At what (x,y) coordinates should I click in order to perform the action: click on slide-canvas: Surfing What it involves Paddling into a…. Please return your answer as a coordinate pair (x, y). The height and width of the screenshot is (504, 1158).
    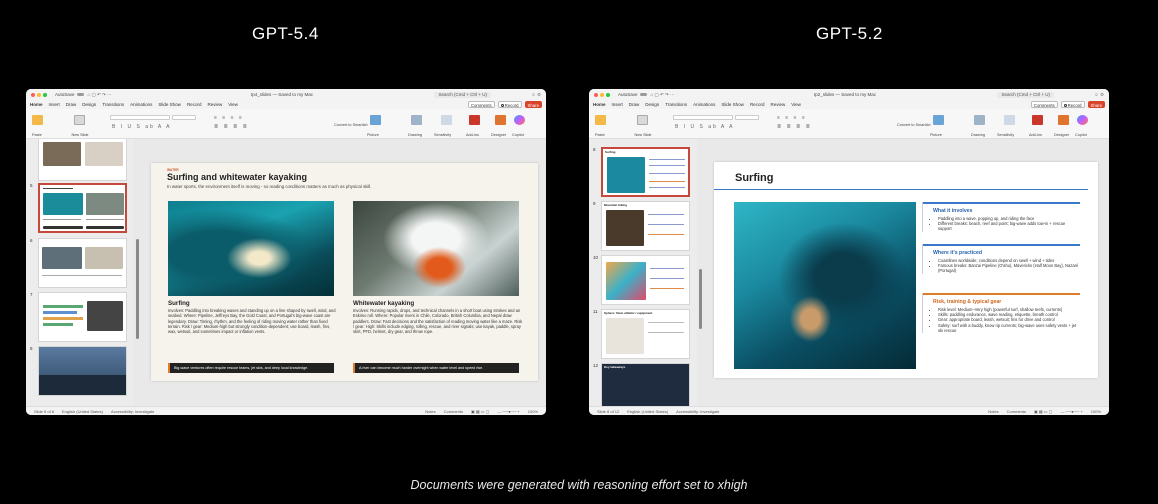
    Looking at the image, I should click on (906, 270).